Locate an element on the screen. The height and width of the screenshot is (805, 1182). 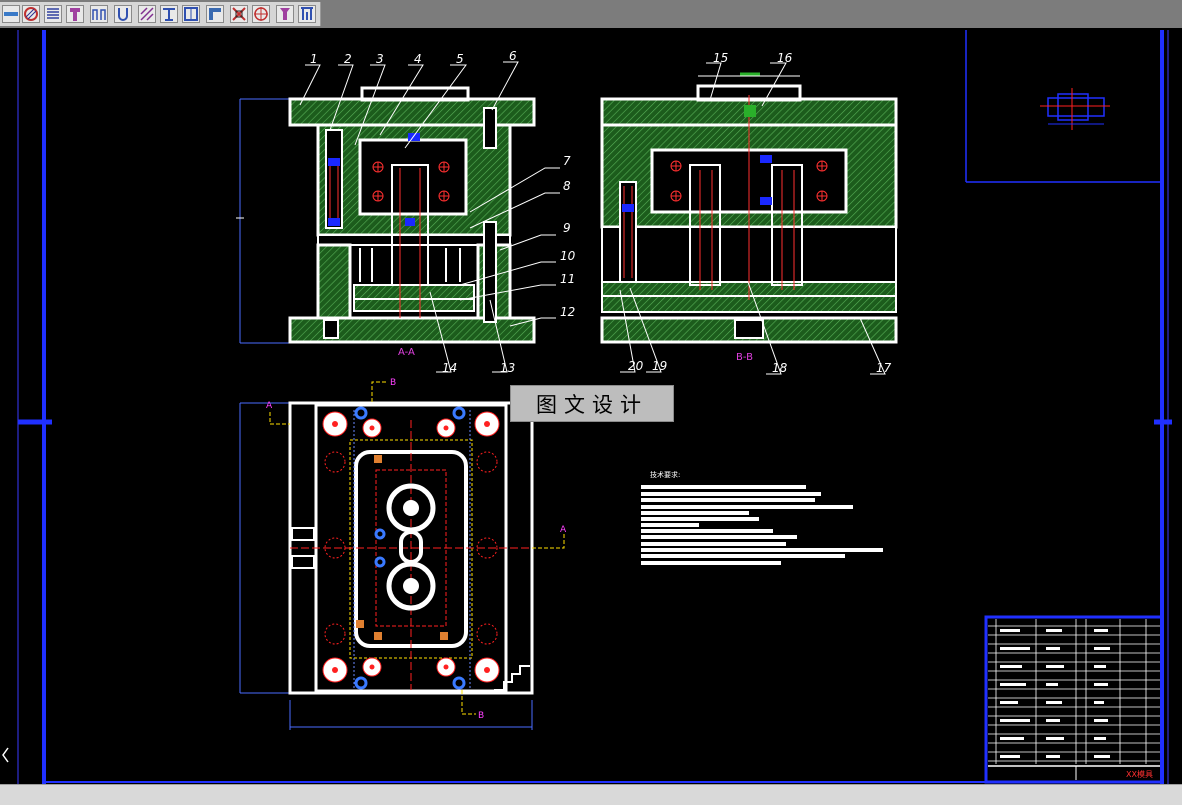
part-number-3: 3 is located at coordinates (380, 59).